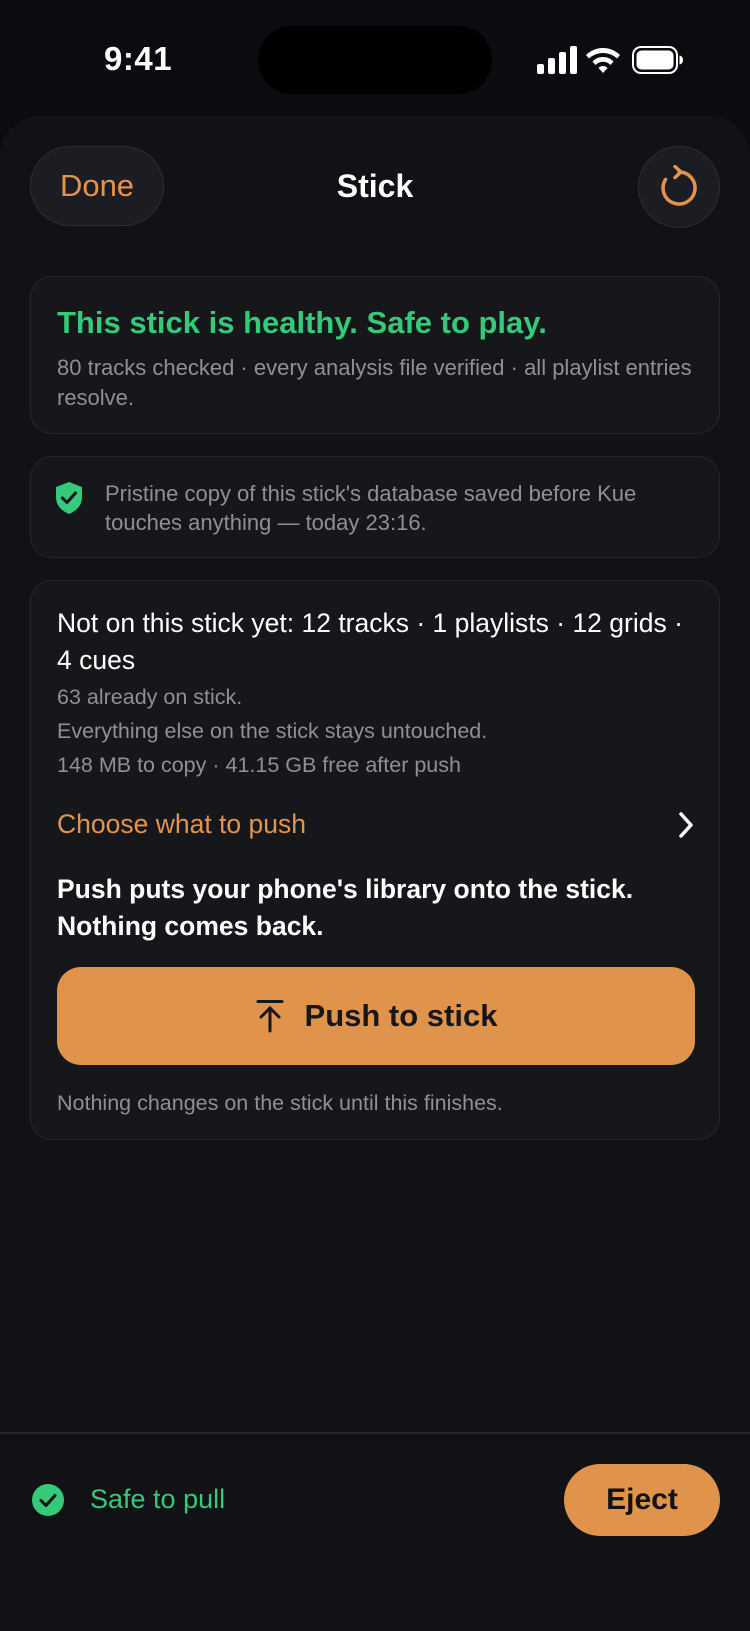 The width and height of the screenshot is (750, 1631). I want to click on choose-label: Choose what to push, so click(181, 824).